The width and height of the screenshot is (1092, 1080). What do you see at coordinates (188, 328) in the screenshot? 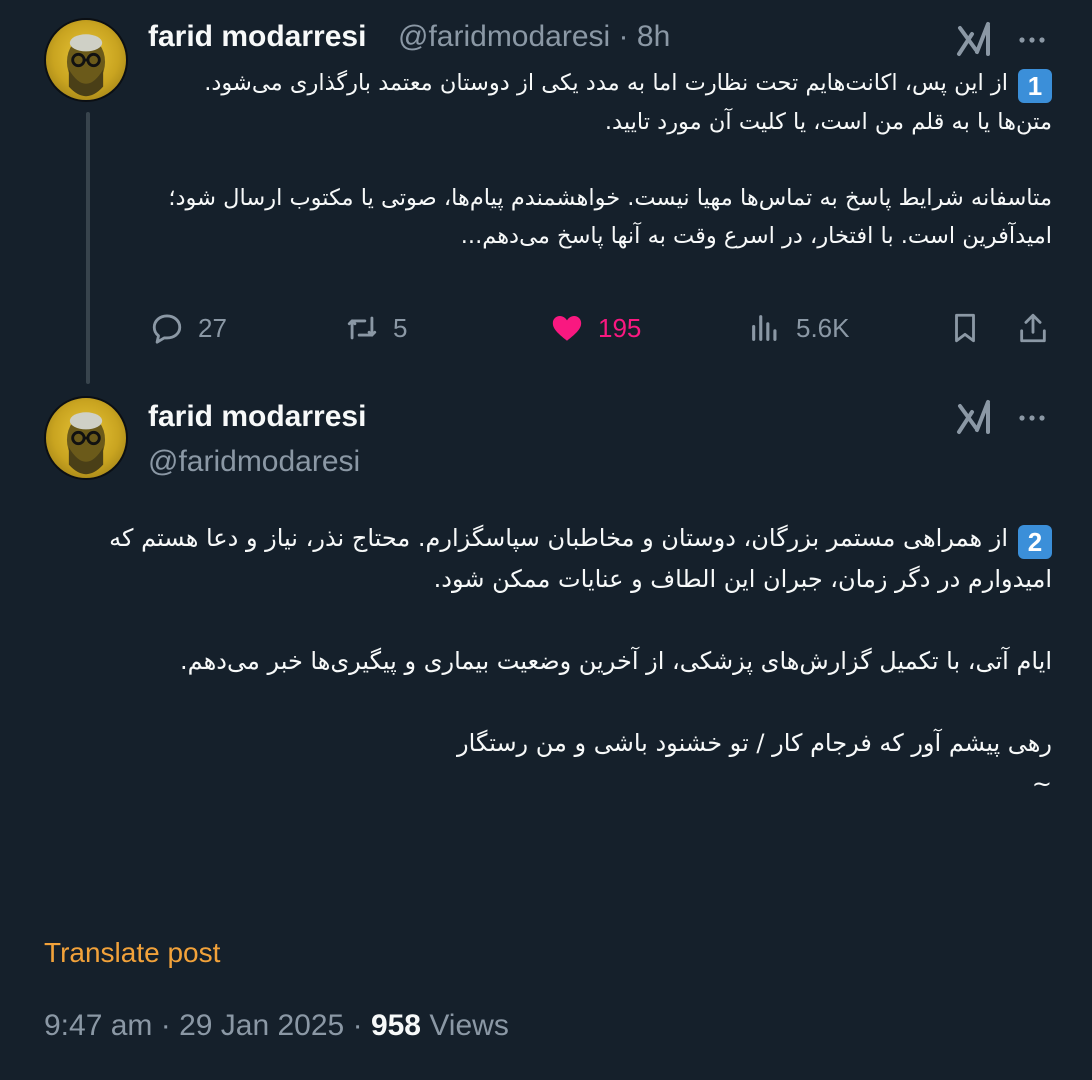
I see `reply-button: 27` at bounding box center [188, 328].